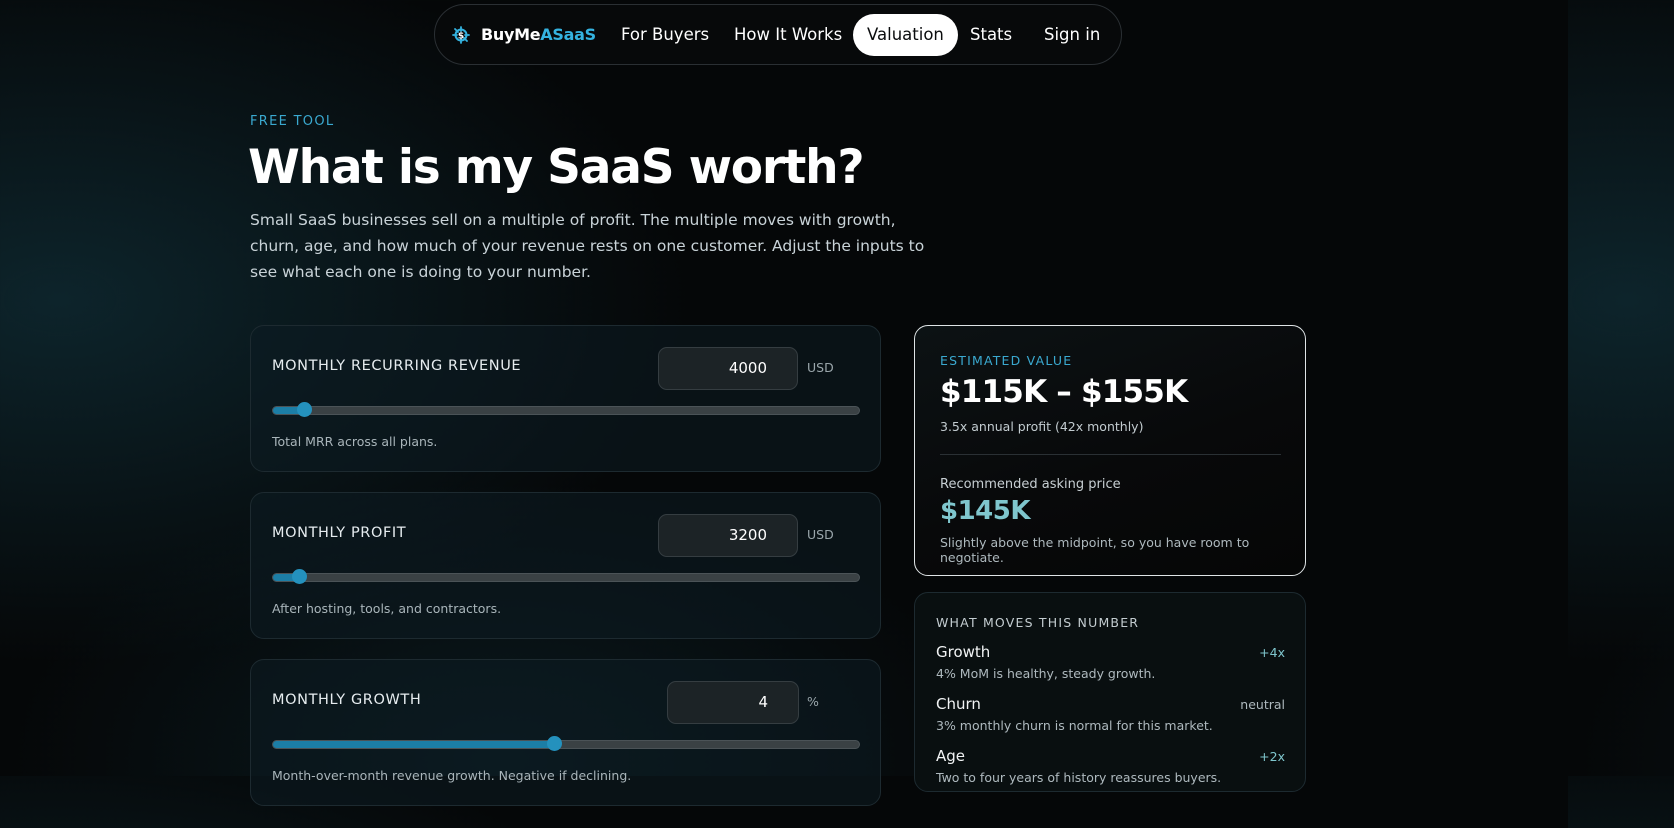 The image size is (1674, 828). Describe the element at coordinates (292, 121) in the screenshot. I see `eyebrow-label: FREE TOOL` at that location.